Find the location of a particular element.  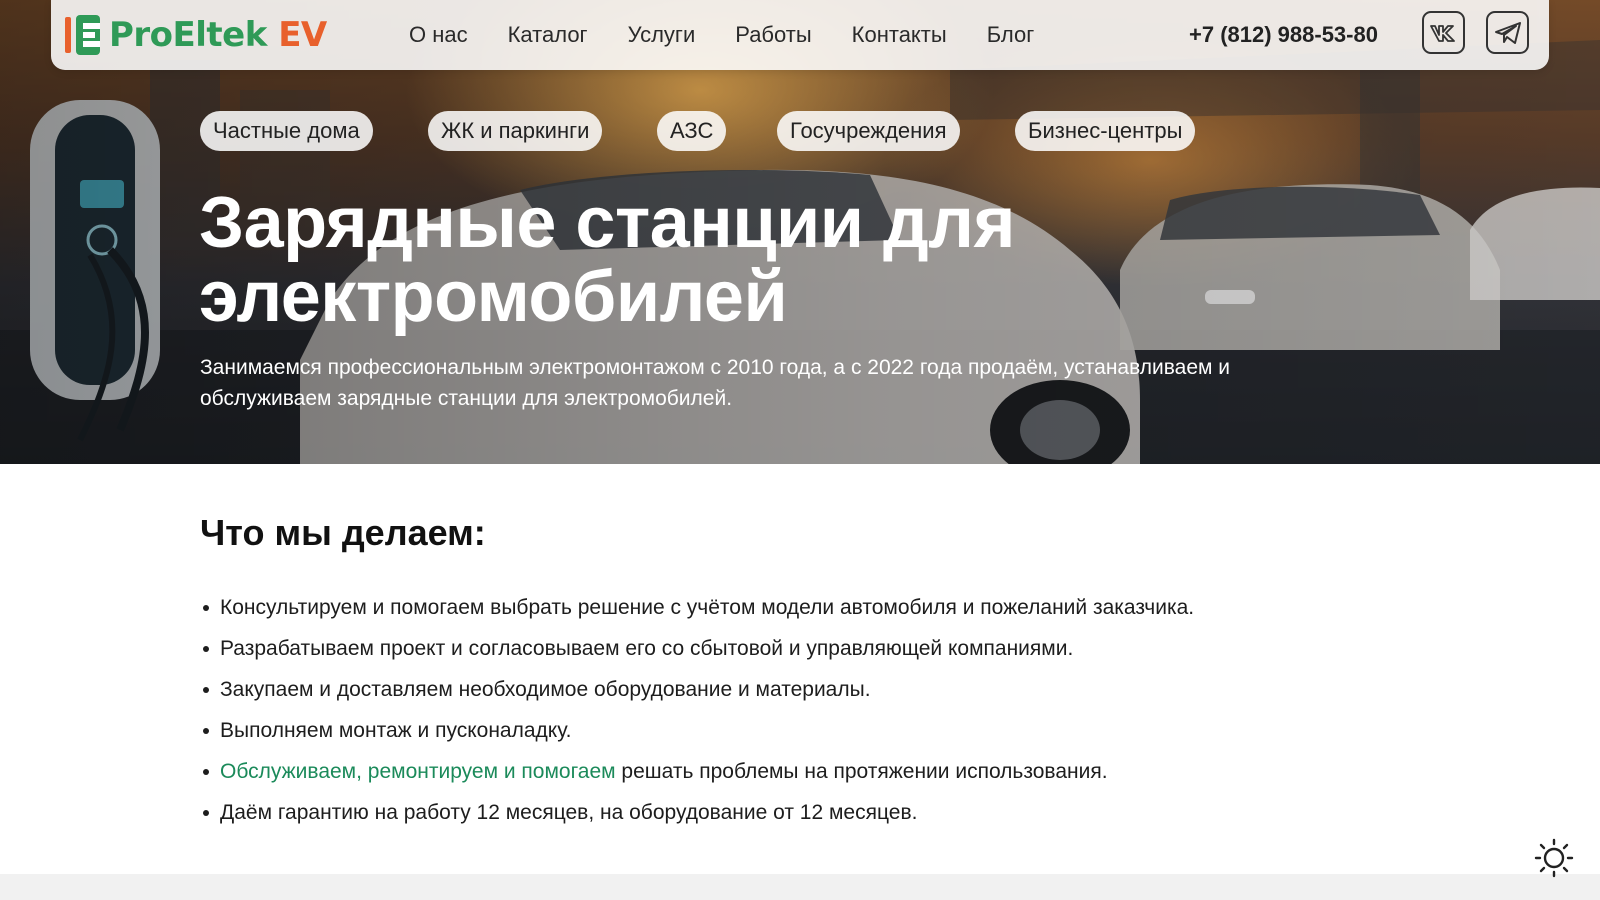

telegram-icon is located at coordinates (1507, 32).